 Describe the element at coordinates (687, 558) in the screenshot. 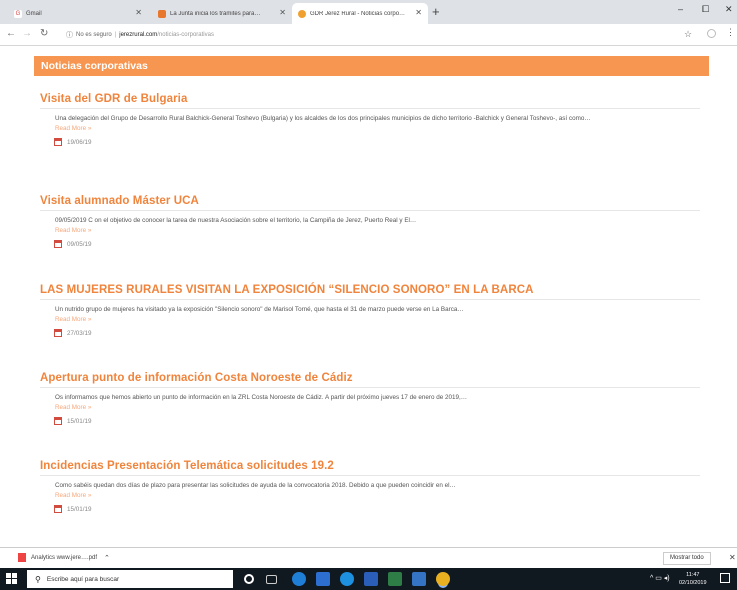

I see `show-all-button: Mostrar todo` at that location.